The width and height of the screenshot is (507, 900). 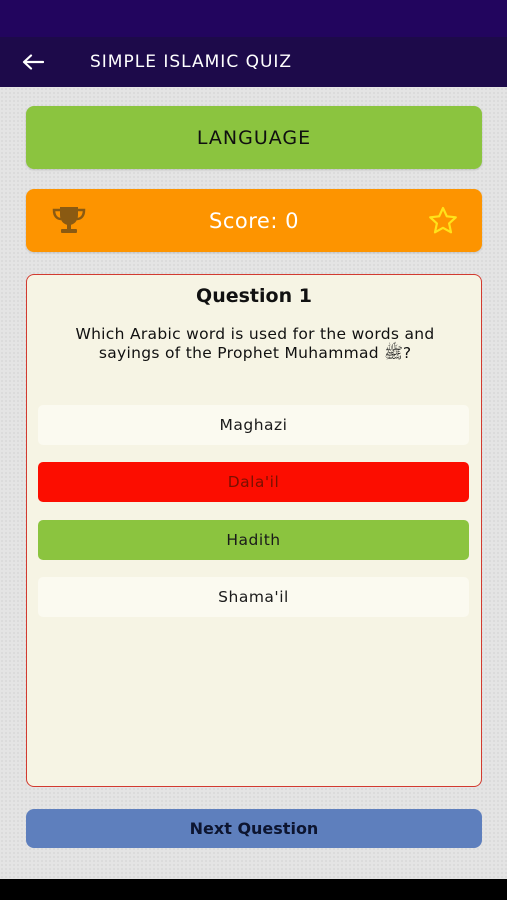 I want to click on score-bar: Score: 0, so click(x=254, y=220).